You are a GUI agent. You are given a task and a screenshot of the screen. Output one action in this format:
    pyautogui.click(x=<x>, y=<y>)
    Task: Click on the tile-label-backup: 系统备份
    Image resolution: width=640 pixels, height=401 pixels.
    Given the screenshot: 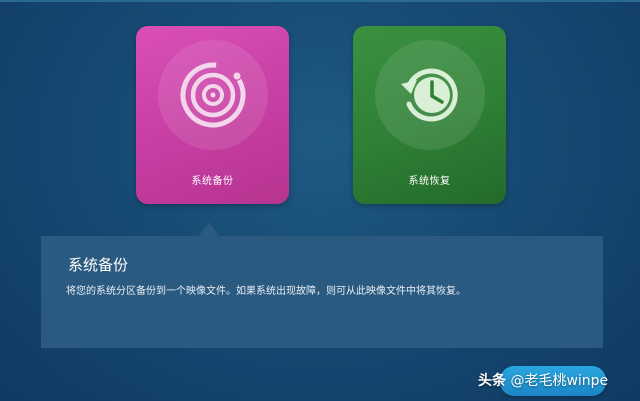 What is the action you would take?
    pyautogui.click(x=212, y=181)
    